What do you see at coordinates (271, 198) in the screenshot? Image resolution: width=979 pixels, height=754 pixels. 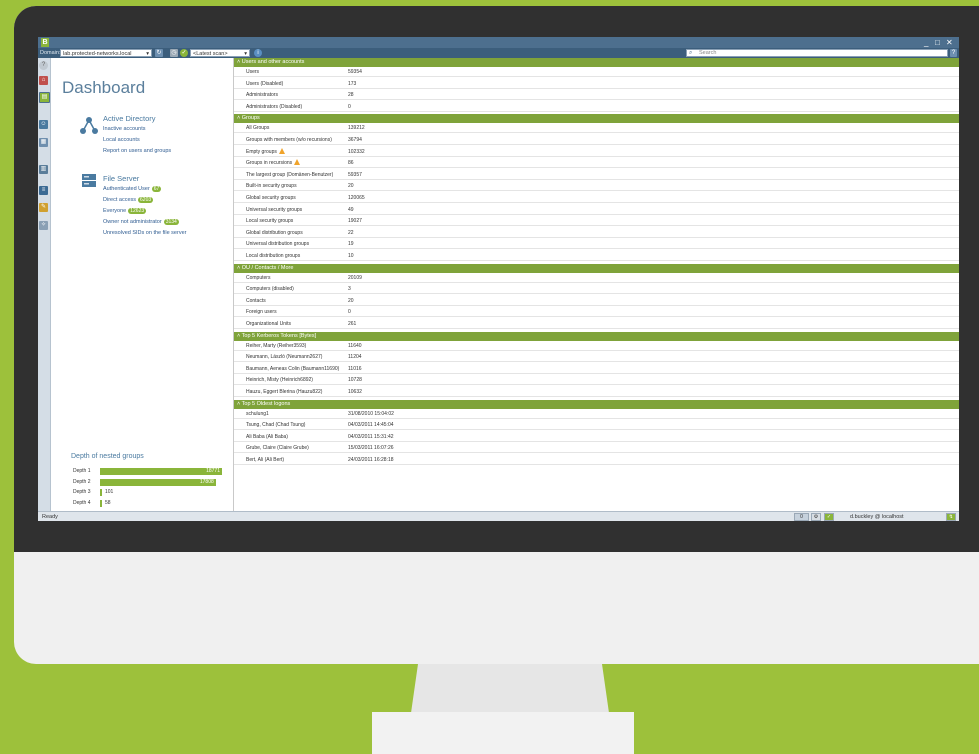 I see `row-label: Global security groups` at bounding box center [271, 198].